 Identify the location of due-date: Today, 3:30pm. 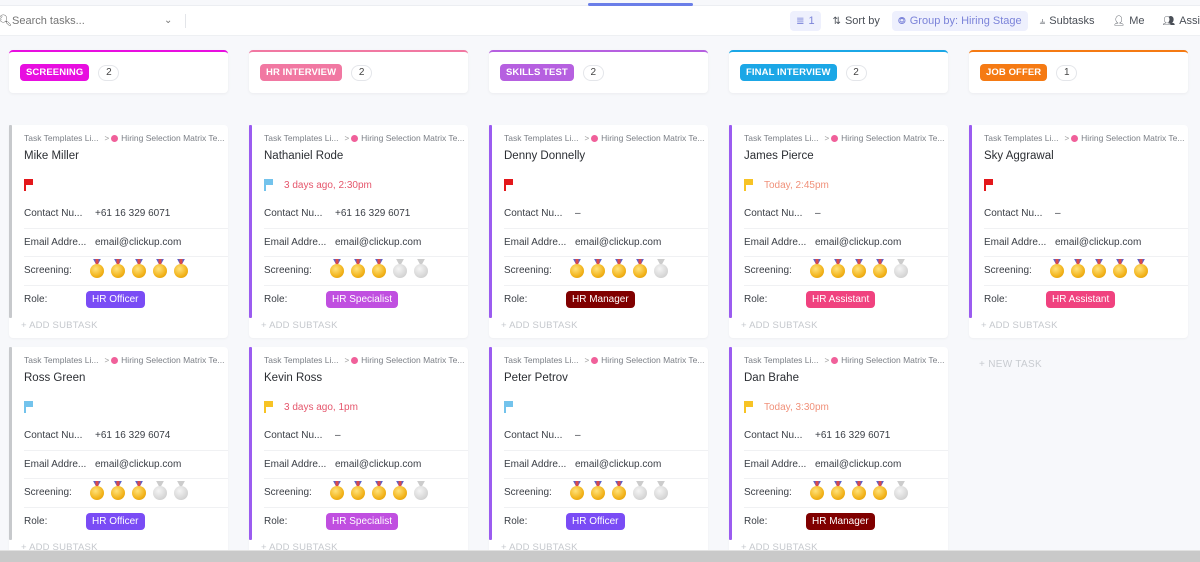
(796, 407).